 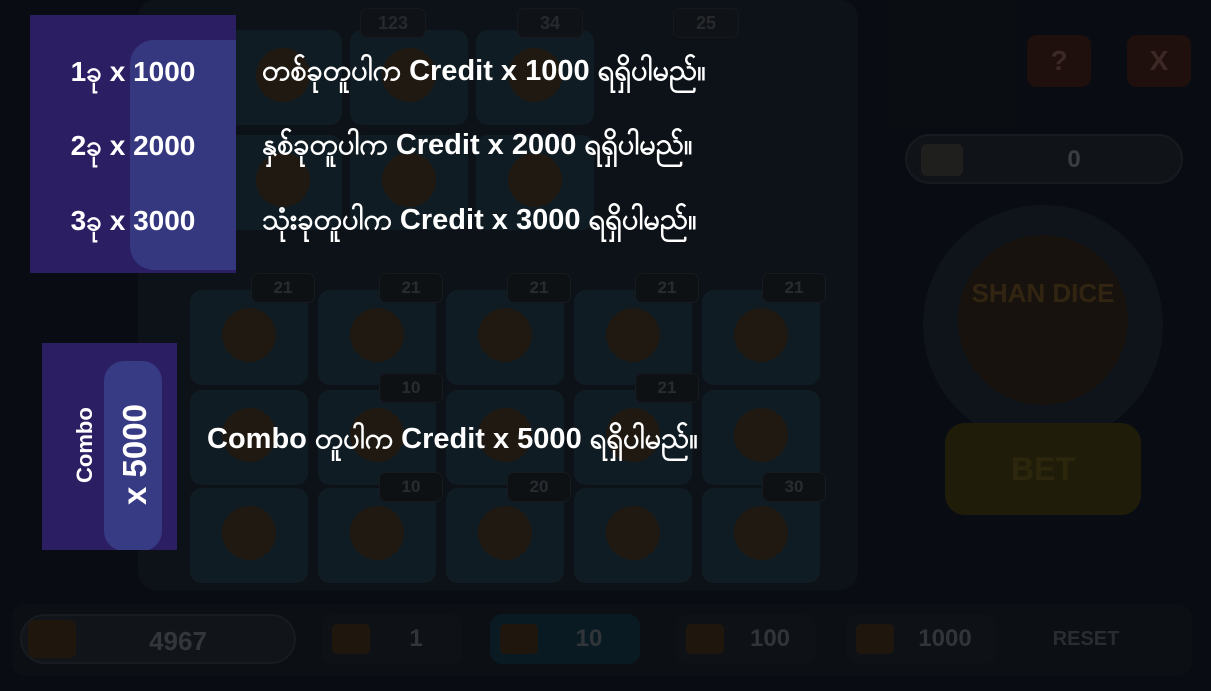 What do you see at coordinates (109, 446) in the screenshot?
I see `combo-panel: Combo x 5000` at bounding box center [109, 446].